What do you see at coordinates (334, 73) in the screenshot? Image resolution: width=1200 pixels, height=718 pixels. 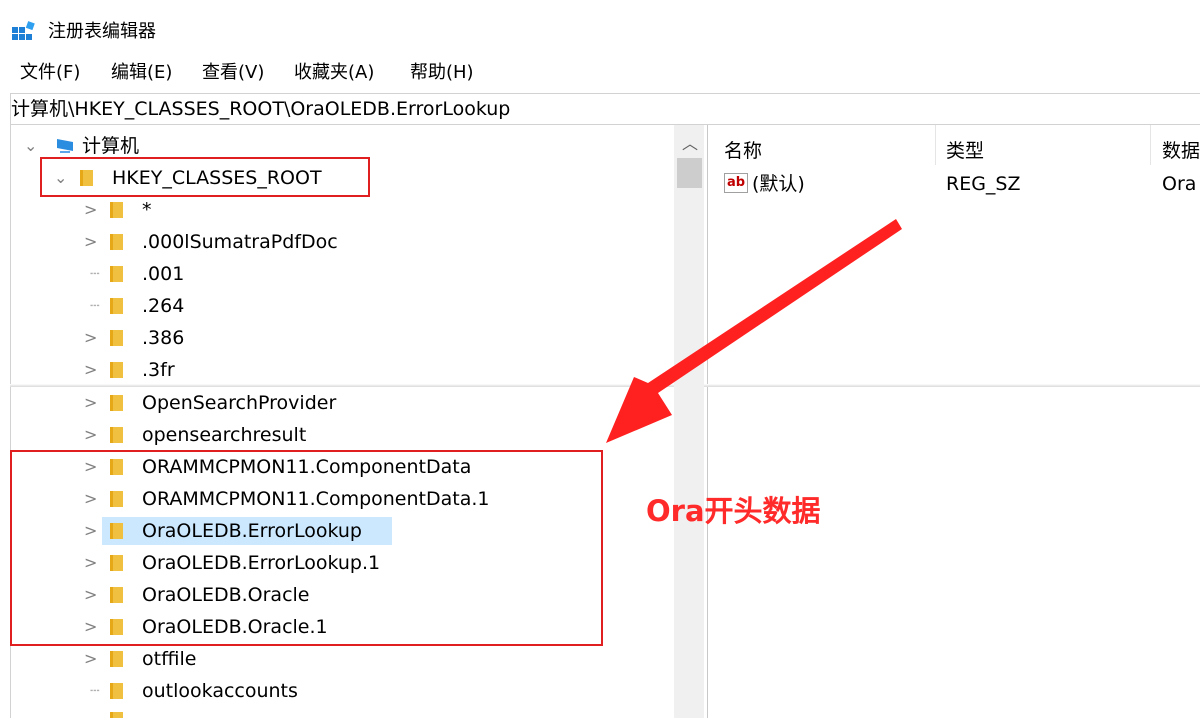 I see `menu-favorites: 收藏夹(A)` at bounding box center [334, 73].